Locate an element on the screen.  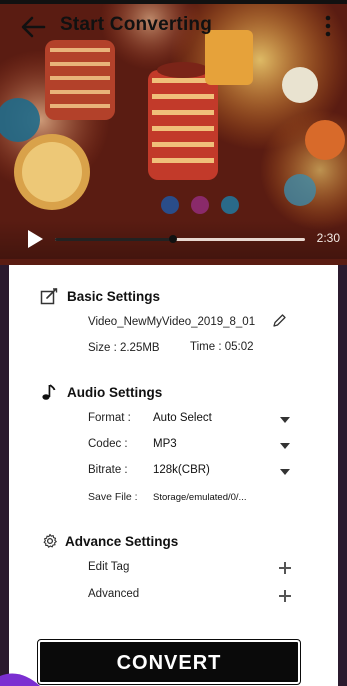
codec-label: Codec : is located at coordinates (108, 444).